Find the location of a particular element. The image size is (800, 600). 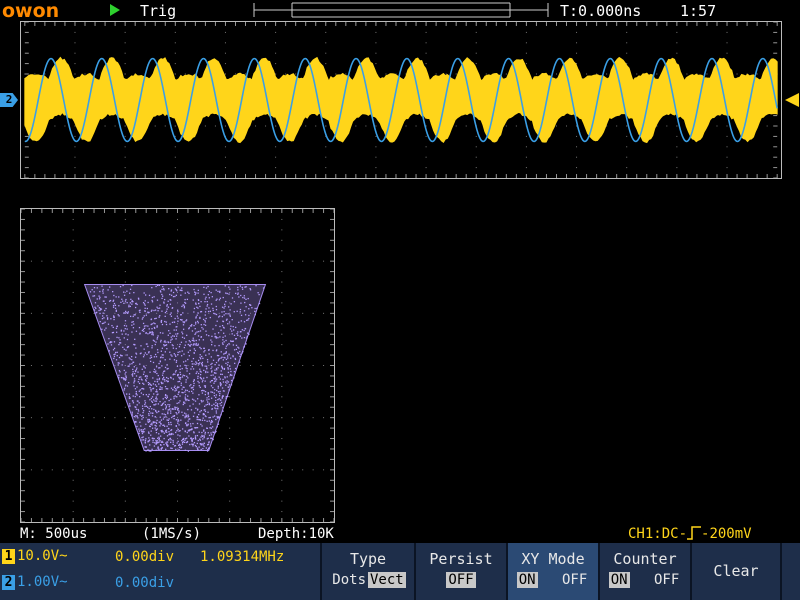

trigger-status-label: Trig is located at coordinates (158, 11).